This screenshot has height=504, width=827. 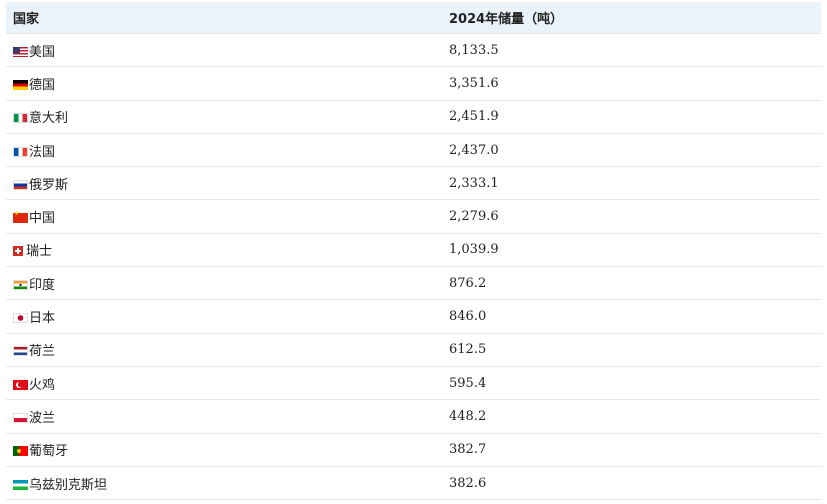 I want to click on table-row: 美国 8,133.5, so click(x=413, y=50).